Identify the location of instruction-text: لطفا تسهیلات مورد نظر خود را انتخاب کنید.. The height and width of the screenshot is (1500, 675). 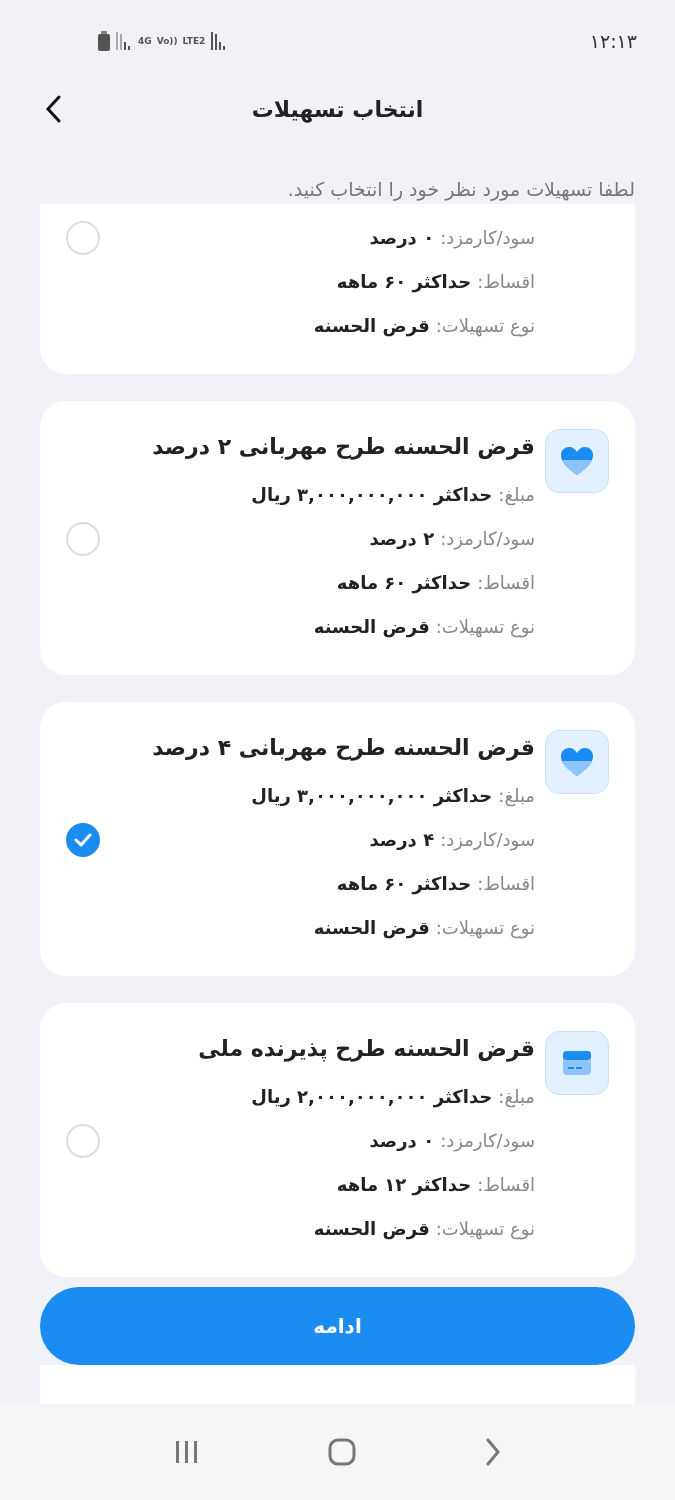
(460, 190).